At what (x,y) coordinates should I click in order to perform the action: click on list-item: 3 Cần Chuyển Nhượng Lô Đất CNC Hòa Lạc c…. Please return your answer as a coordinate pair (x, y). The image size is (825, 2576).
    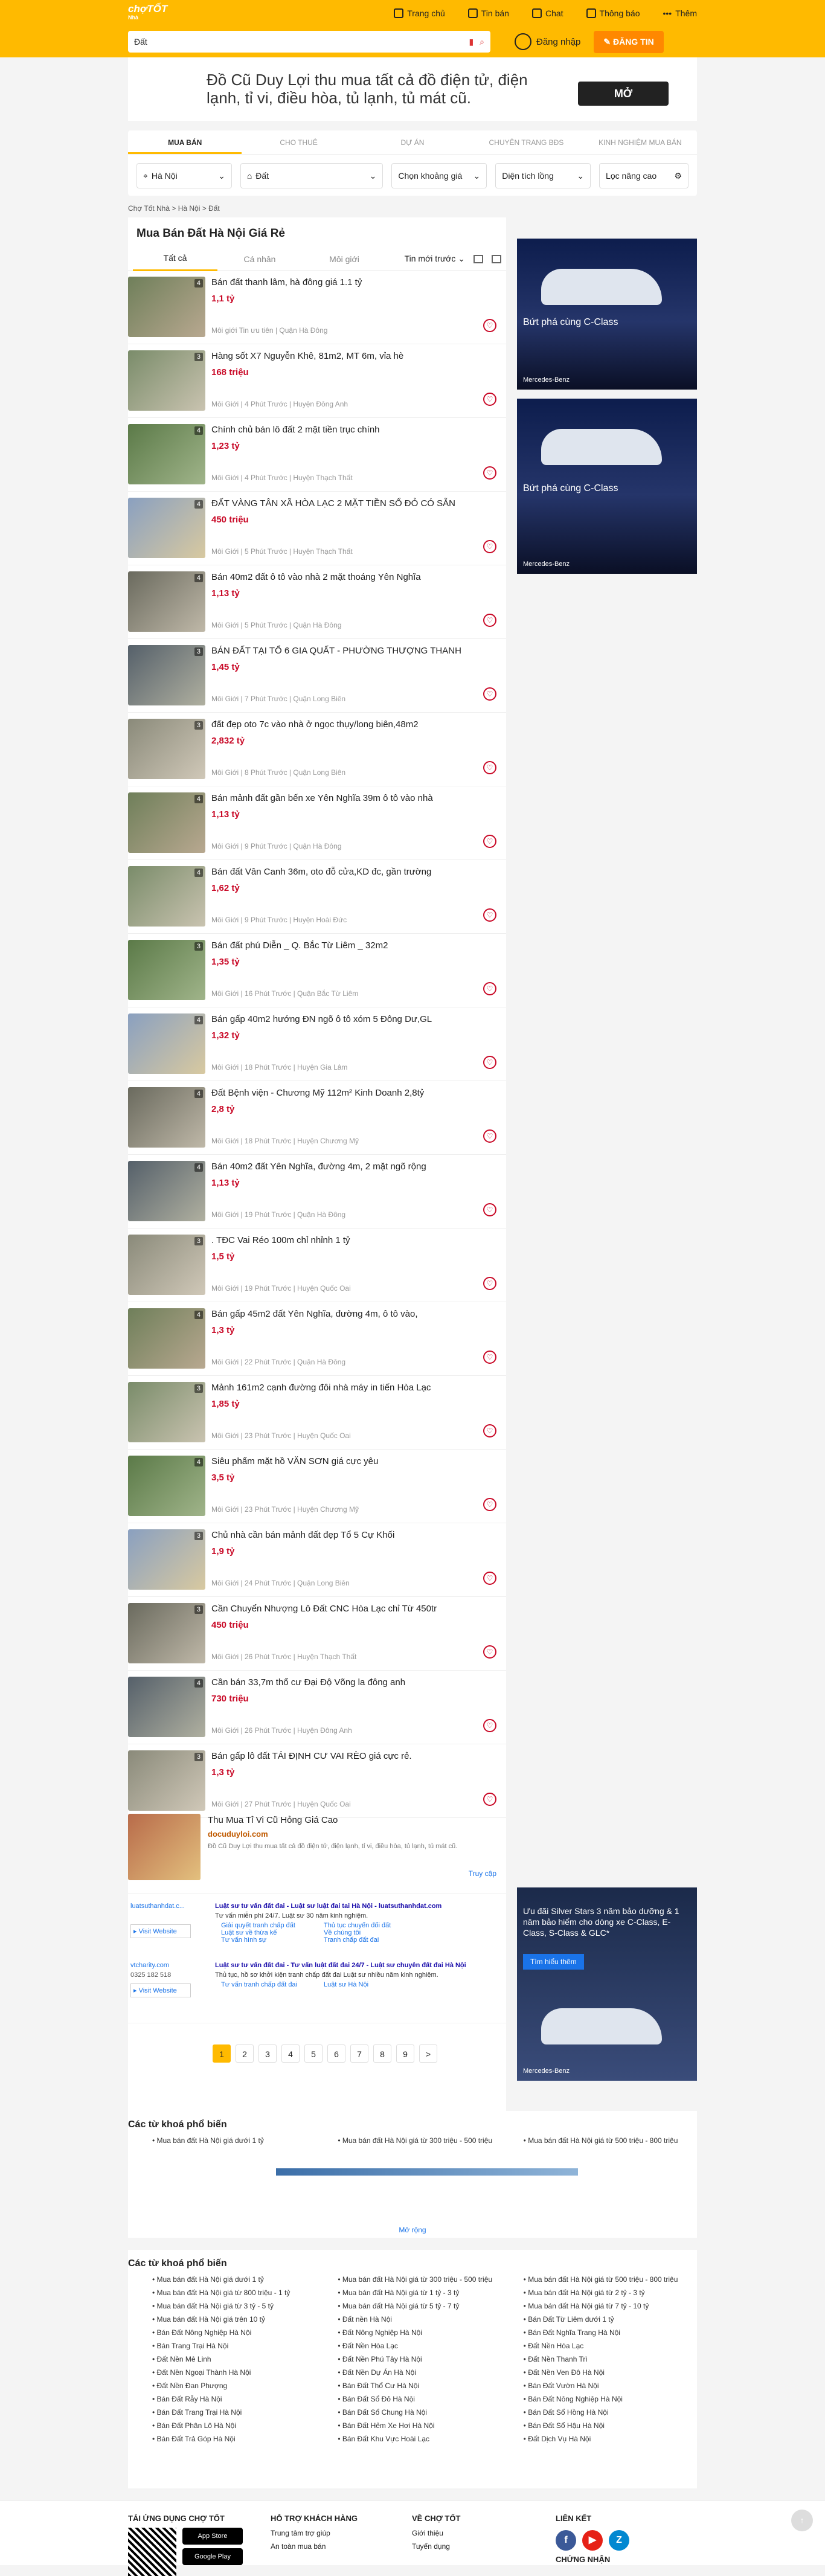
    Looking at the image, I should click on (317, 1634).